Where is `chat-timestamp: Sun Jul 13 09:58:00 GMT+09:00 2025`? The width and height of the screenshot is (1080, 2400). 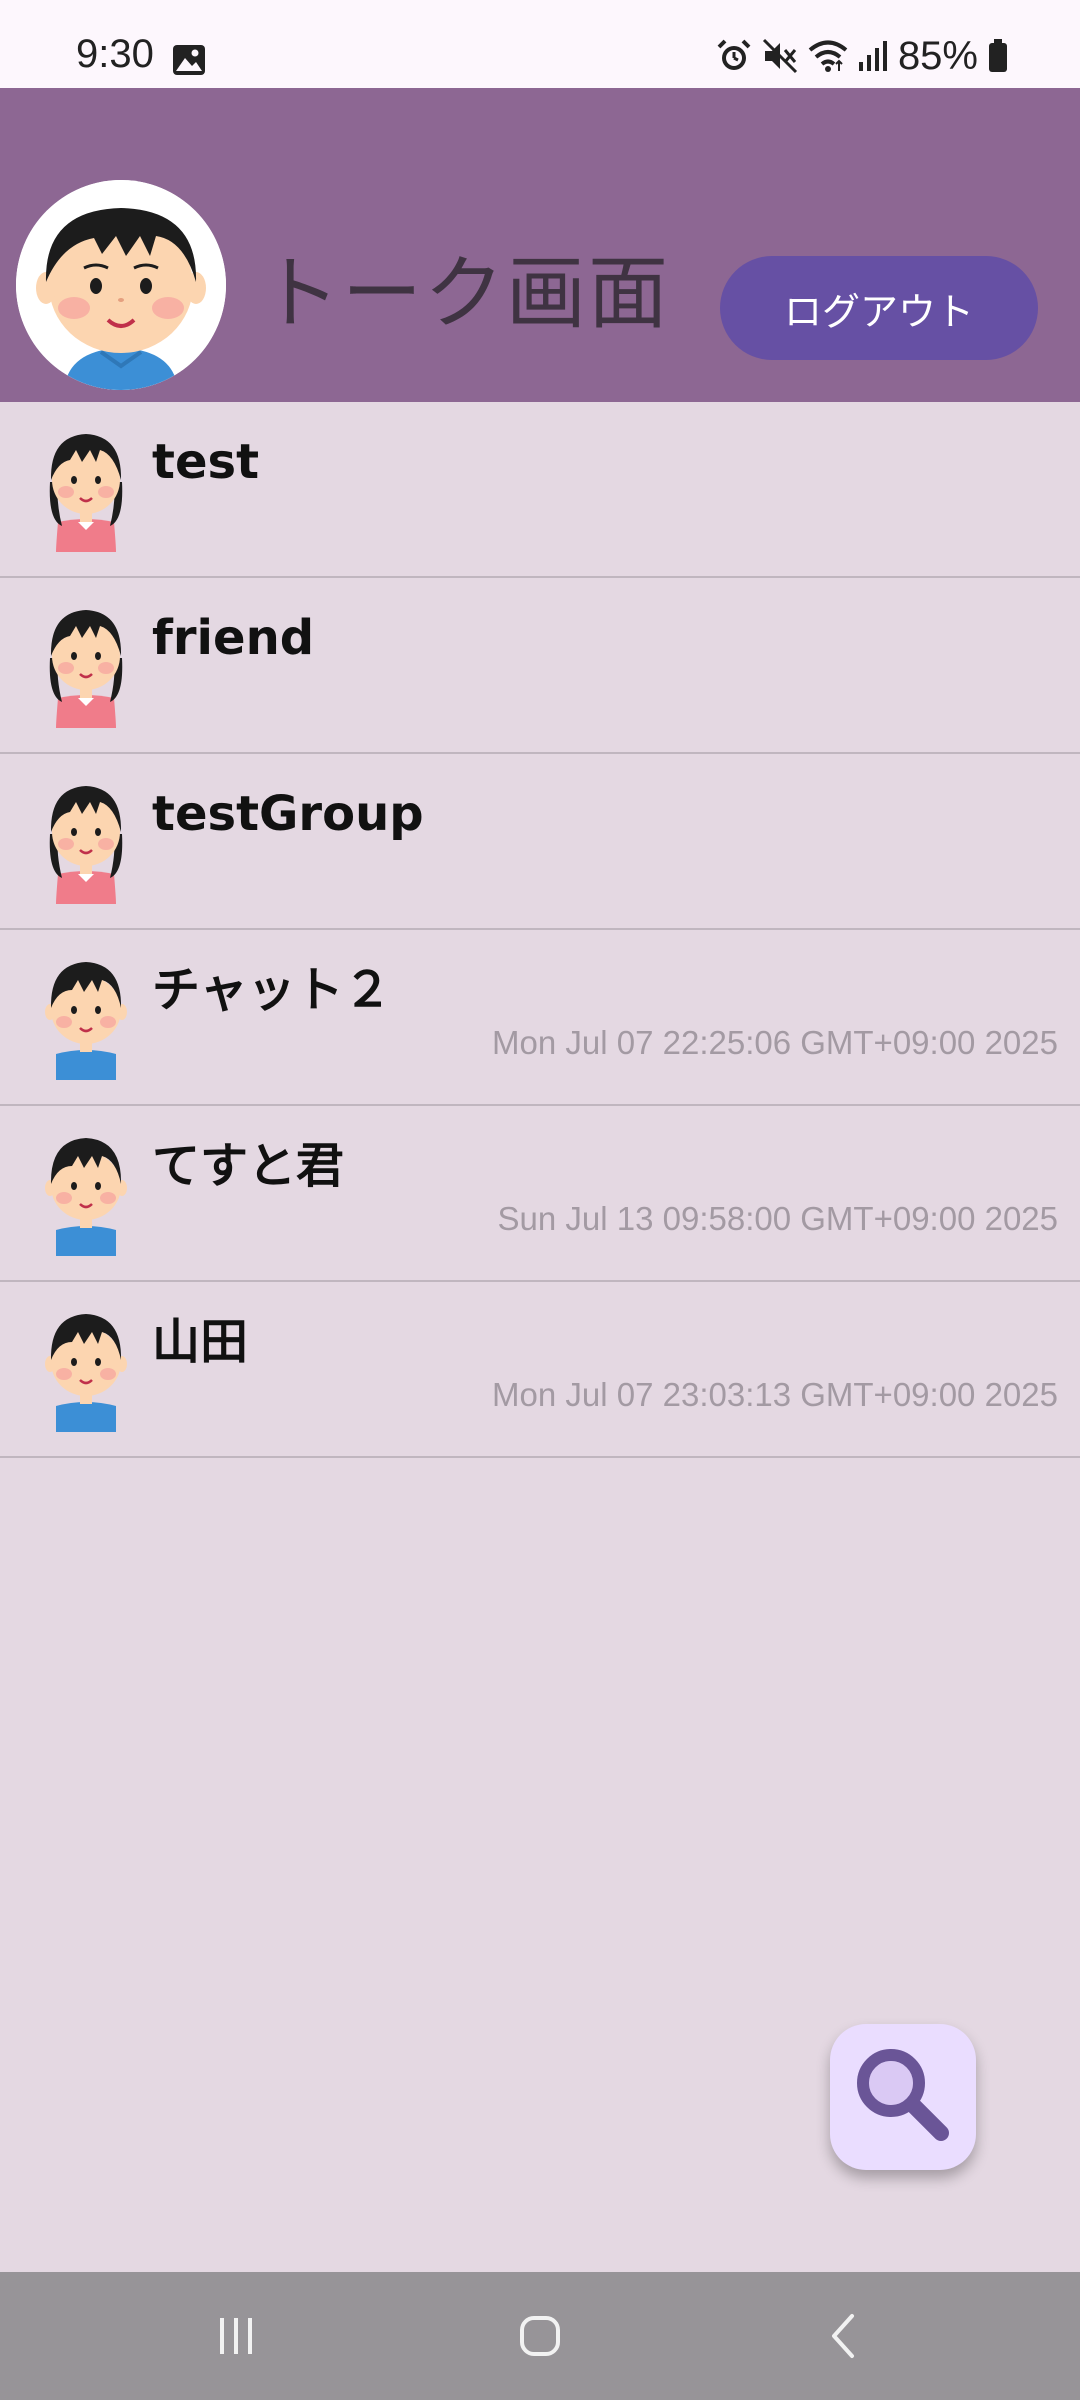
chat-timestamp: Sun Jul 13 09:58:00 GMT+09:00 2025 is located at coordinates (777, 1218).